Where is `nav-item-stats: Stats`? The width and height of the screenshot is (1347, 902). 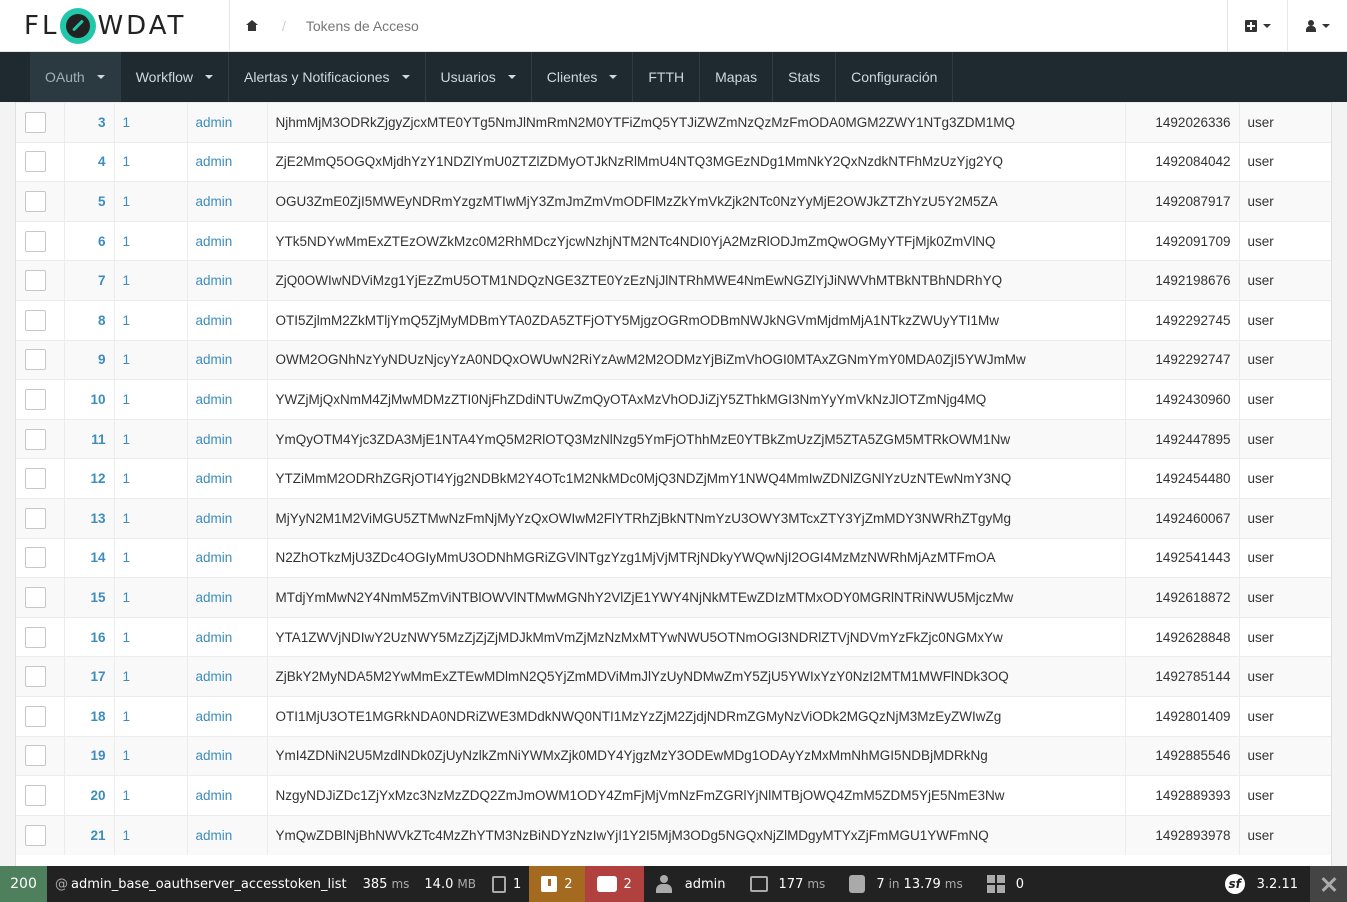 nav-item-stats: Stats is located at coordinates (805, 77).